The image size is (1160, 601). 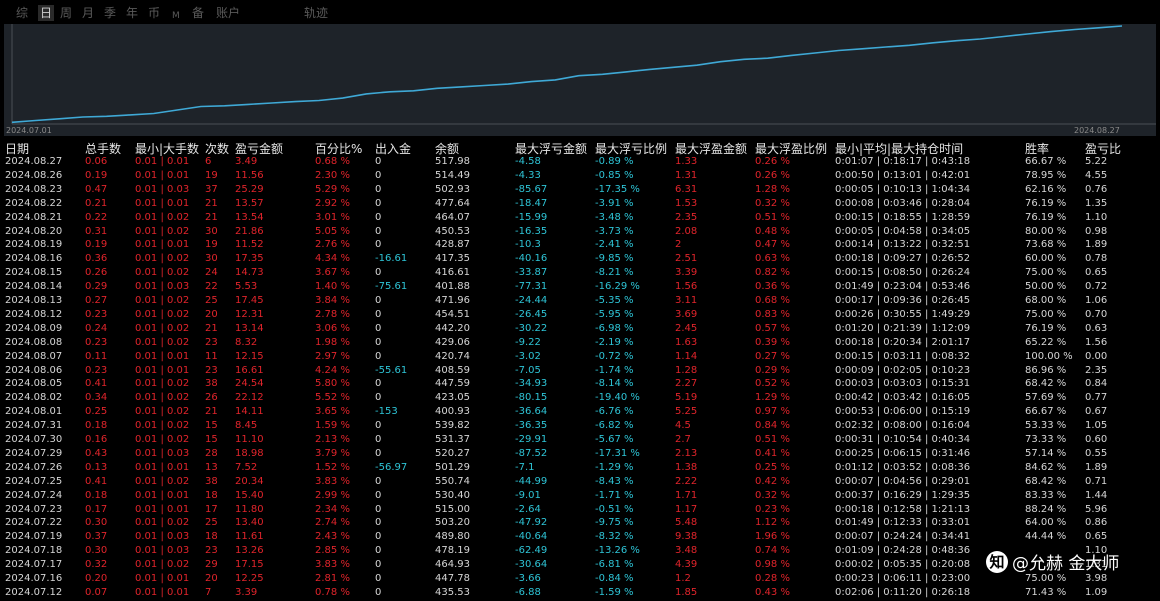 I want to click on cell-count: 38, so click(x=211, y=384).